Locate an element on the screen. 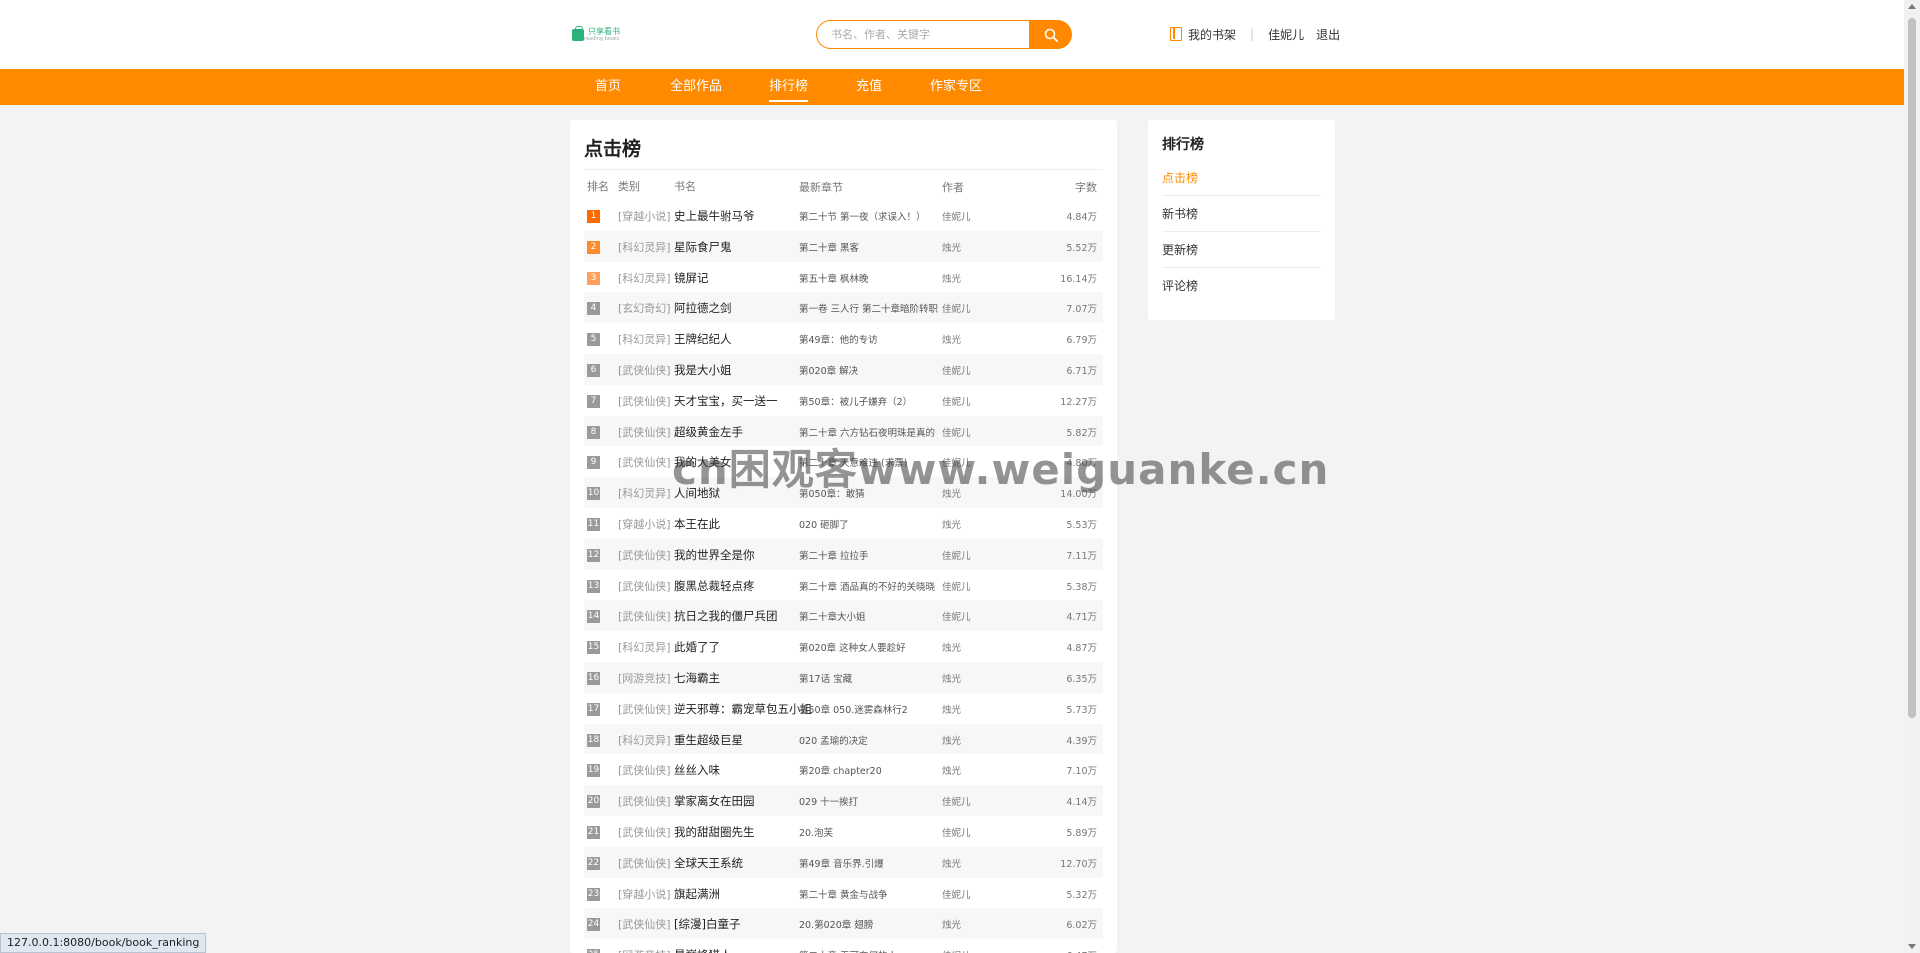 Image resolution: width=1920 pixels, height=953 pixels. latest-chapter-link: 第二十章 酒品真的不好的关晓晓 is located at coordinates (881, 586).